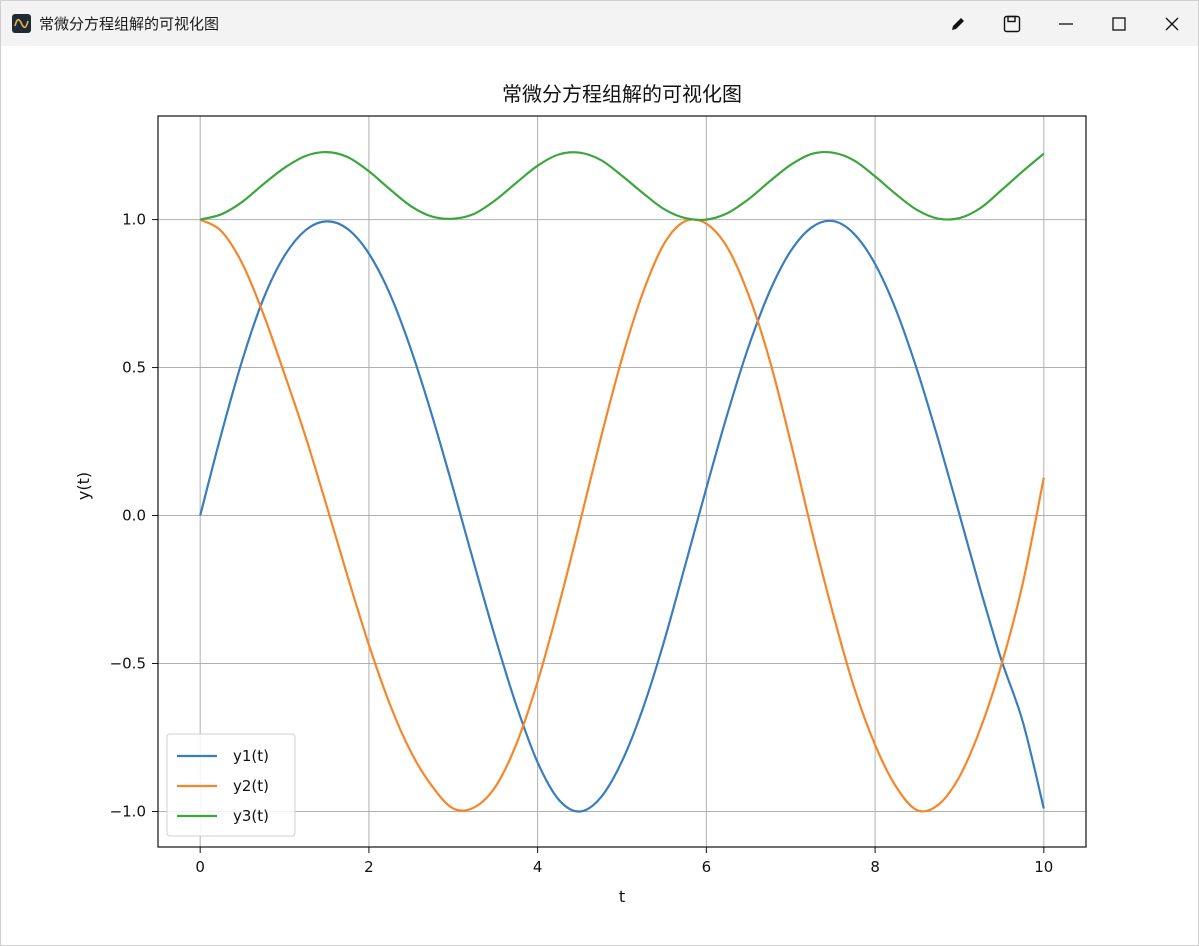 The image size is (1199, 946). I want to click on maximize-icon, so click(1119, 23).